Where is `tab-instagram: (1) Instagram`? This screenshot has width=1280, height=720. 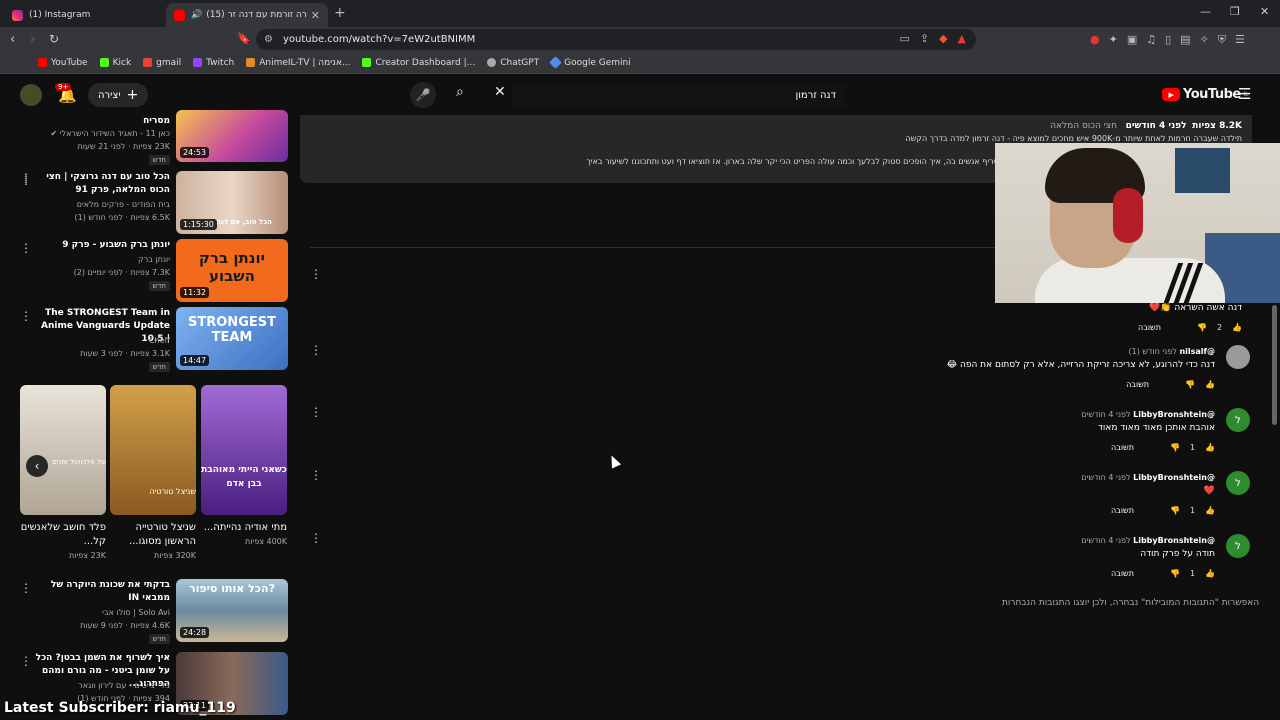 tab-instagram: (1) Instagram is located at coordinates (84, 15).